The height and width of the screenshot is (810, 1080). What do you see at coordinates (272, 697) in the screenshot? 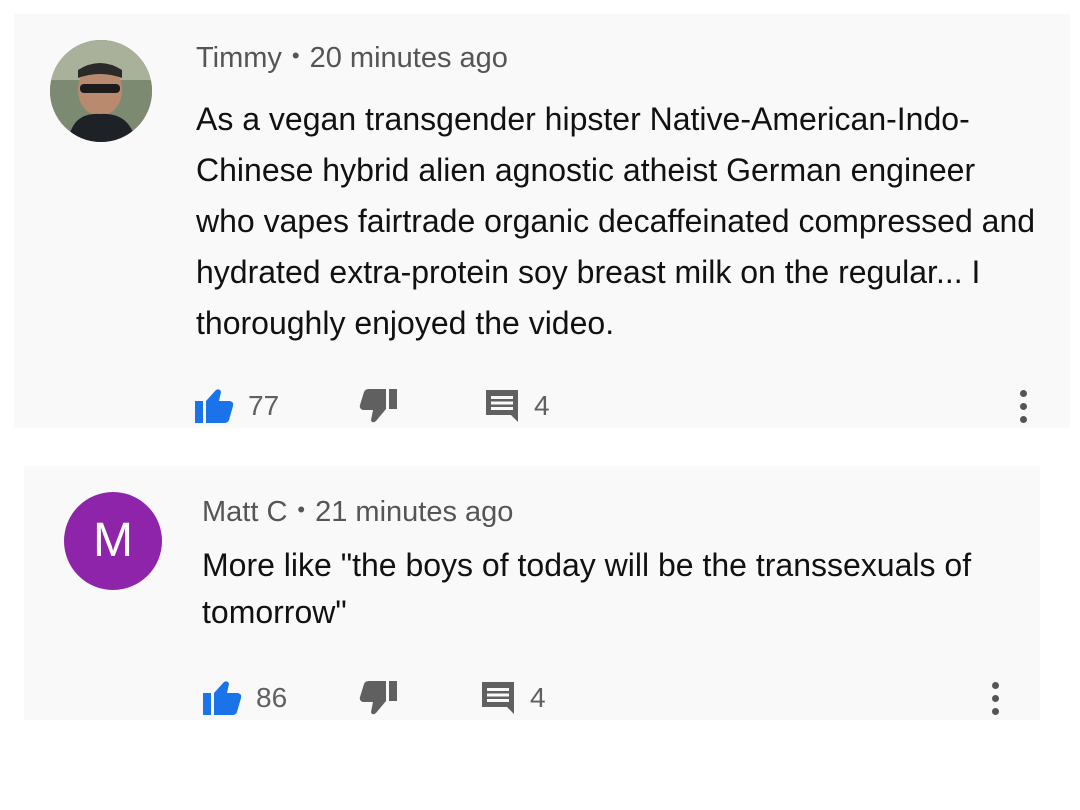
I see `like-count: 86` at bounding box center [272, 697].